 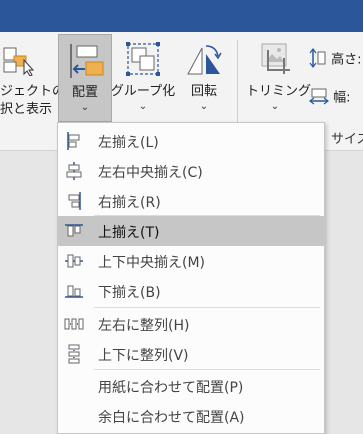 What do you see at coordinates (275, 106) in the screenshot?
I see `crop-chevron-icon: ⌄` at bounding box center [275, 106].